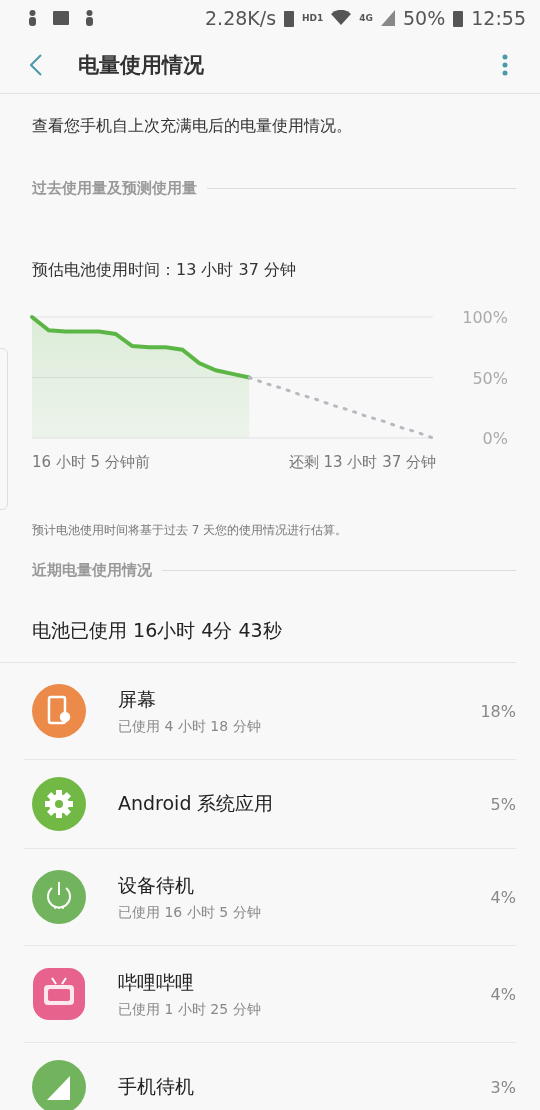 This screenshot has height=1110, width=540. What do you see at coordinates (141, 65) in the screenshot?
I see `page-title: 电量使用情况` at bounding box center [141, 65].